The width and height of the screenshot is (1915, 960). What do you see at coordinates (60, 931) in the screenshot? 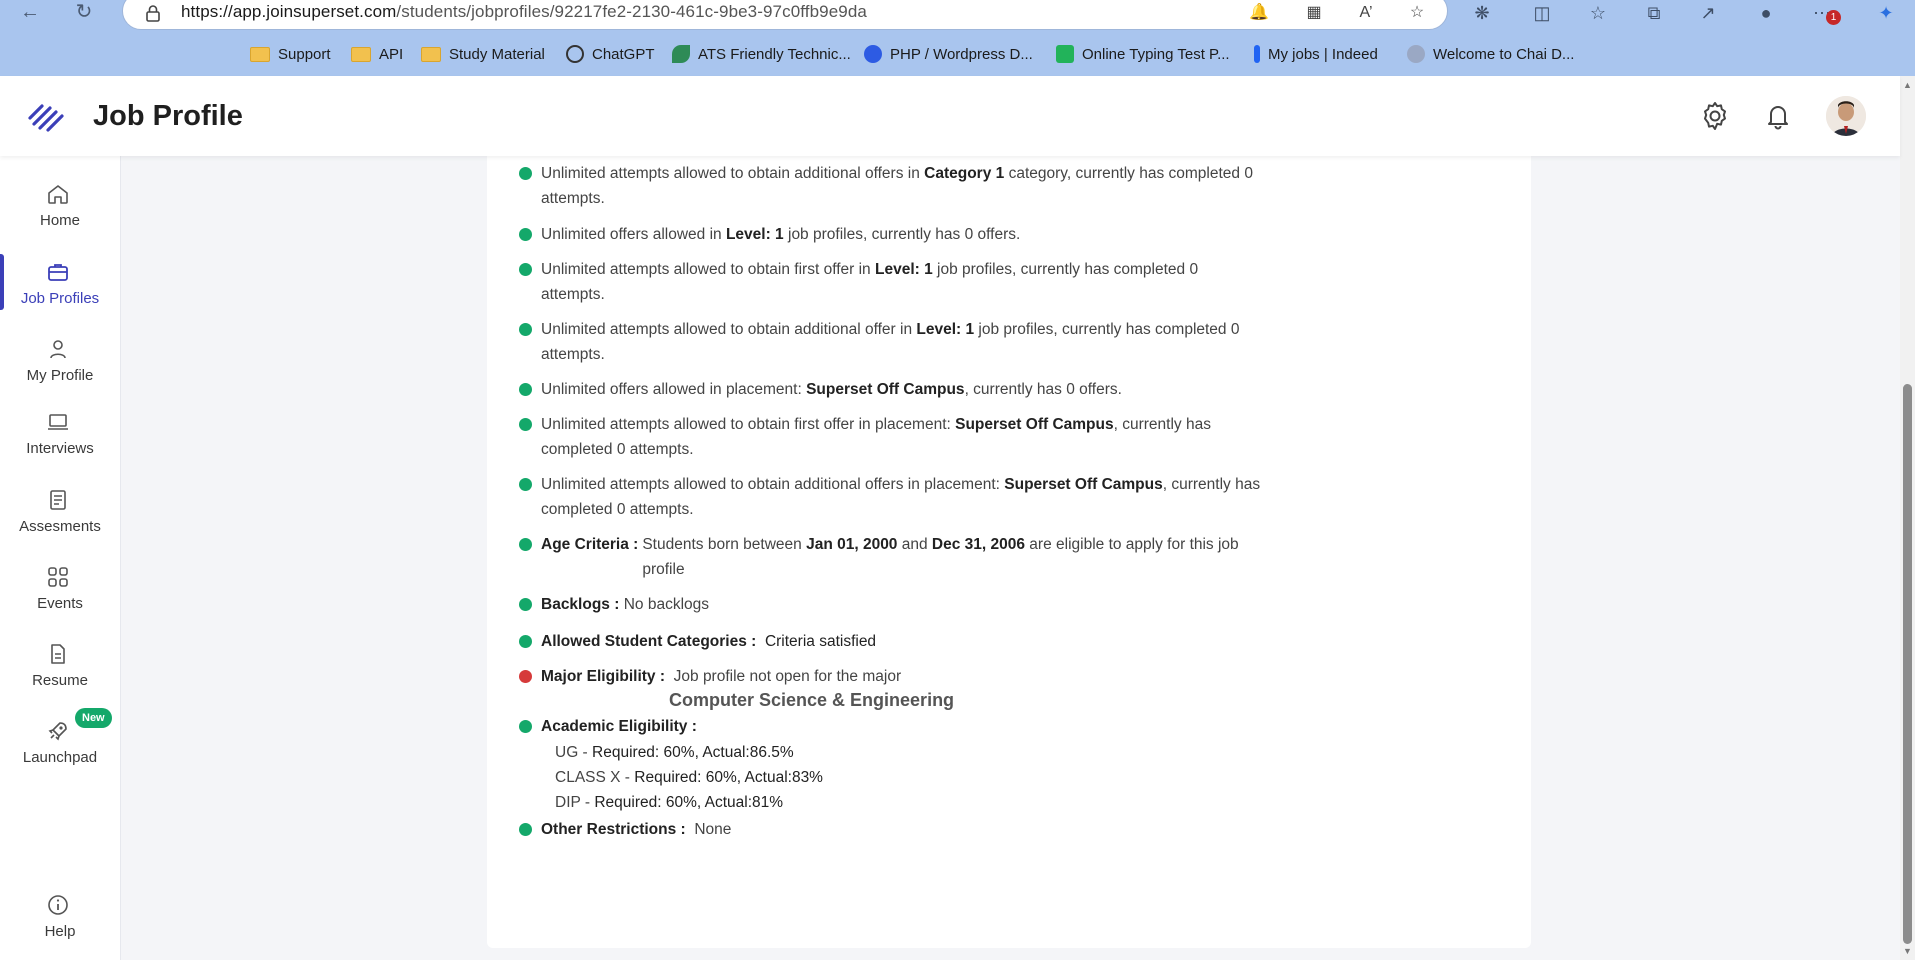
I see `sidebar-item-label: Help` at bounding box center [60, 931].